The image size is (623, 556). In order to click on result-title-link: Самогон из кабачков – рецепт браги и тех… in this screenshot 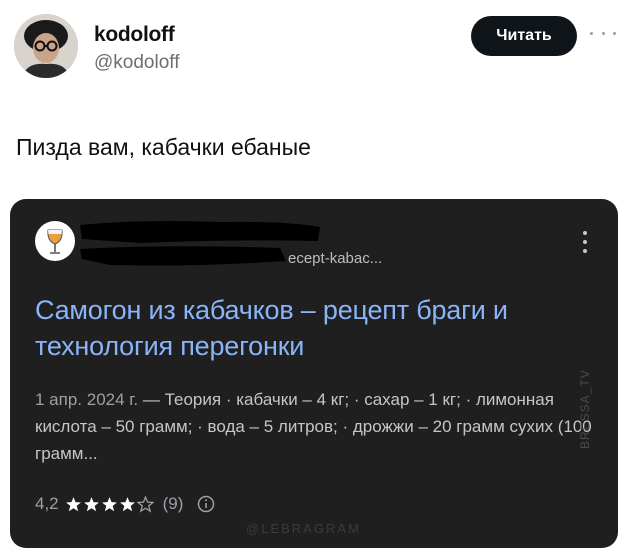, I will do `click(320, 328)`.